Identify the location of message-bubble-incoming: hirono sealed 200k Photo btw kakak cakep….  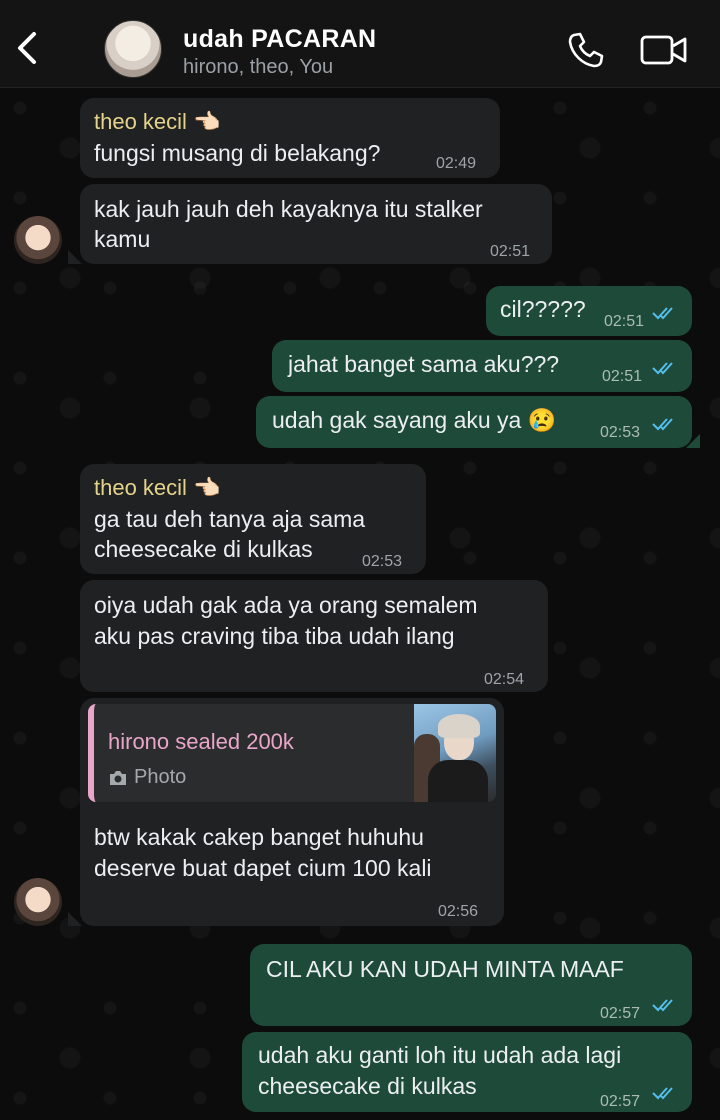
(292, 812).